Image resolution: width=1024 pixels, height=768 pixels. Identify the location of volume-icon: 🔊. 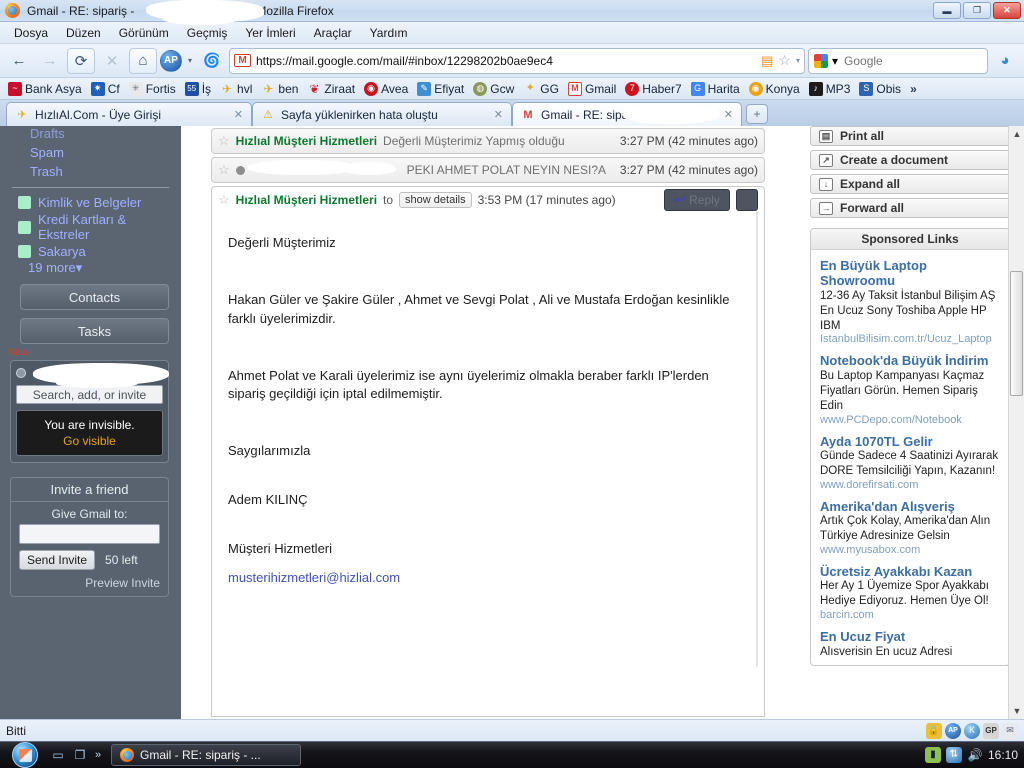
(975, 755).